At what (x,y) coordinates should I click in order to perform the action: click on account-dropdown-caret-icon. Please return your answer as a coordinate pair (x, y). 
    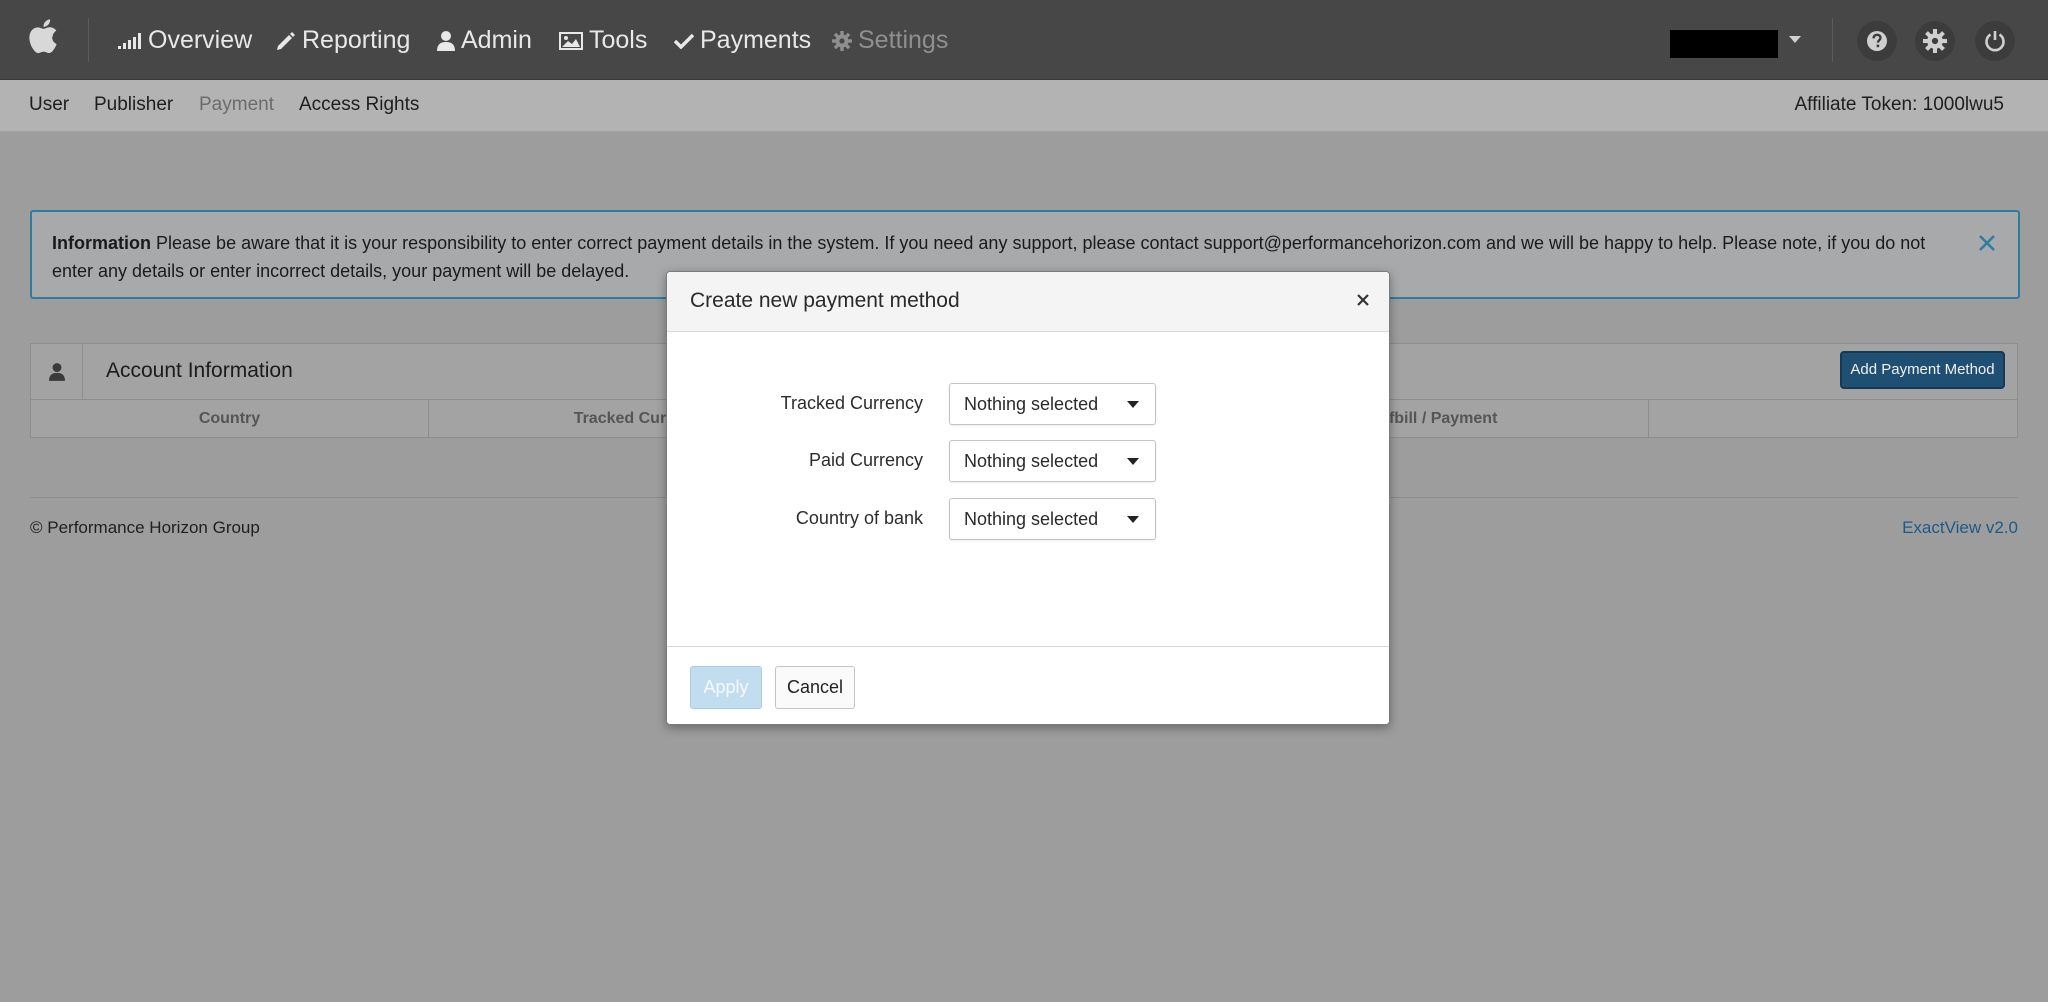
    Looking at the image, I should click on (1795, 39).